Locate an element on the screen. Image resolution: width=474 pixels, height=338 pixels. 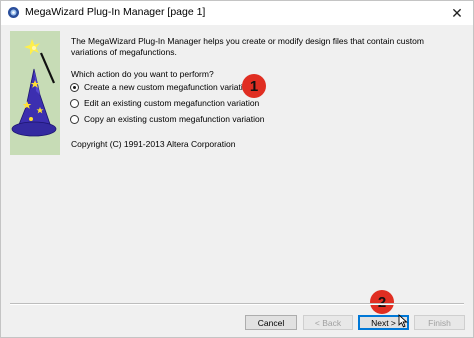
step-badge-1: 1 is located at coordinates (254, 86).